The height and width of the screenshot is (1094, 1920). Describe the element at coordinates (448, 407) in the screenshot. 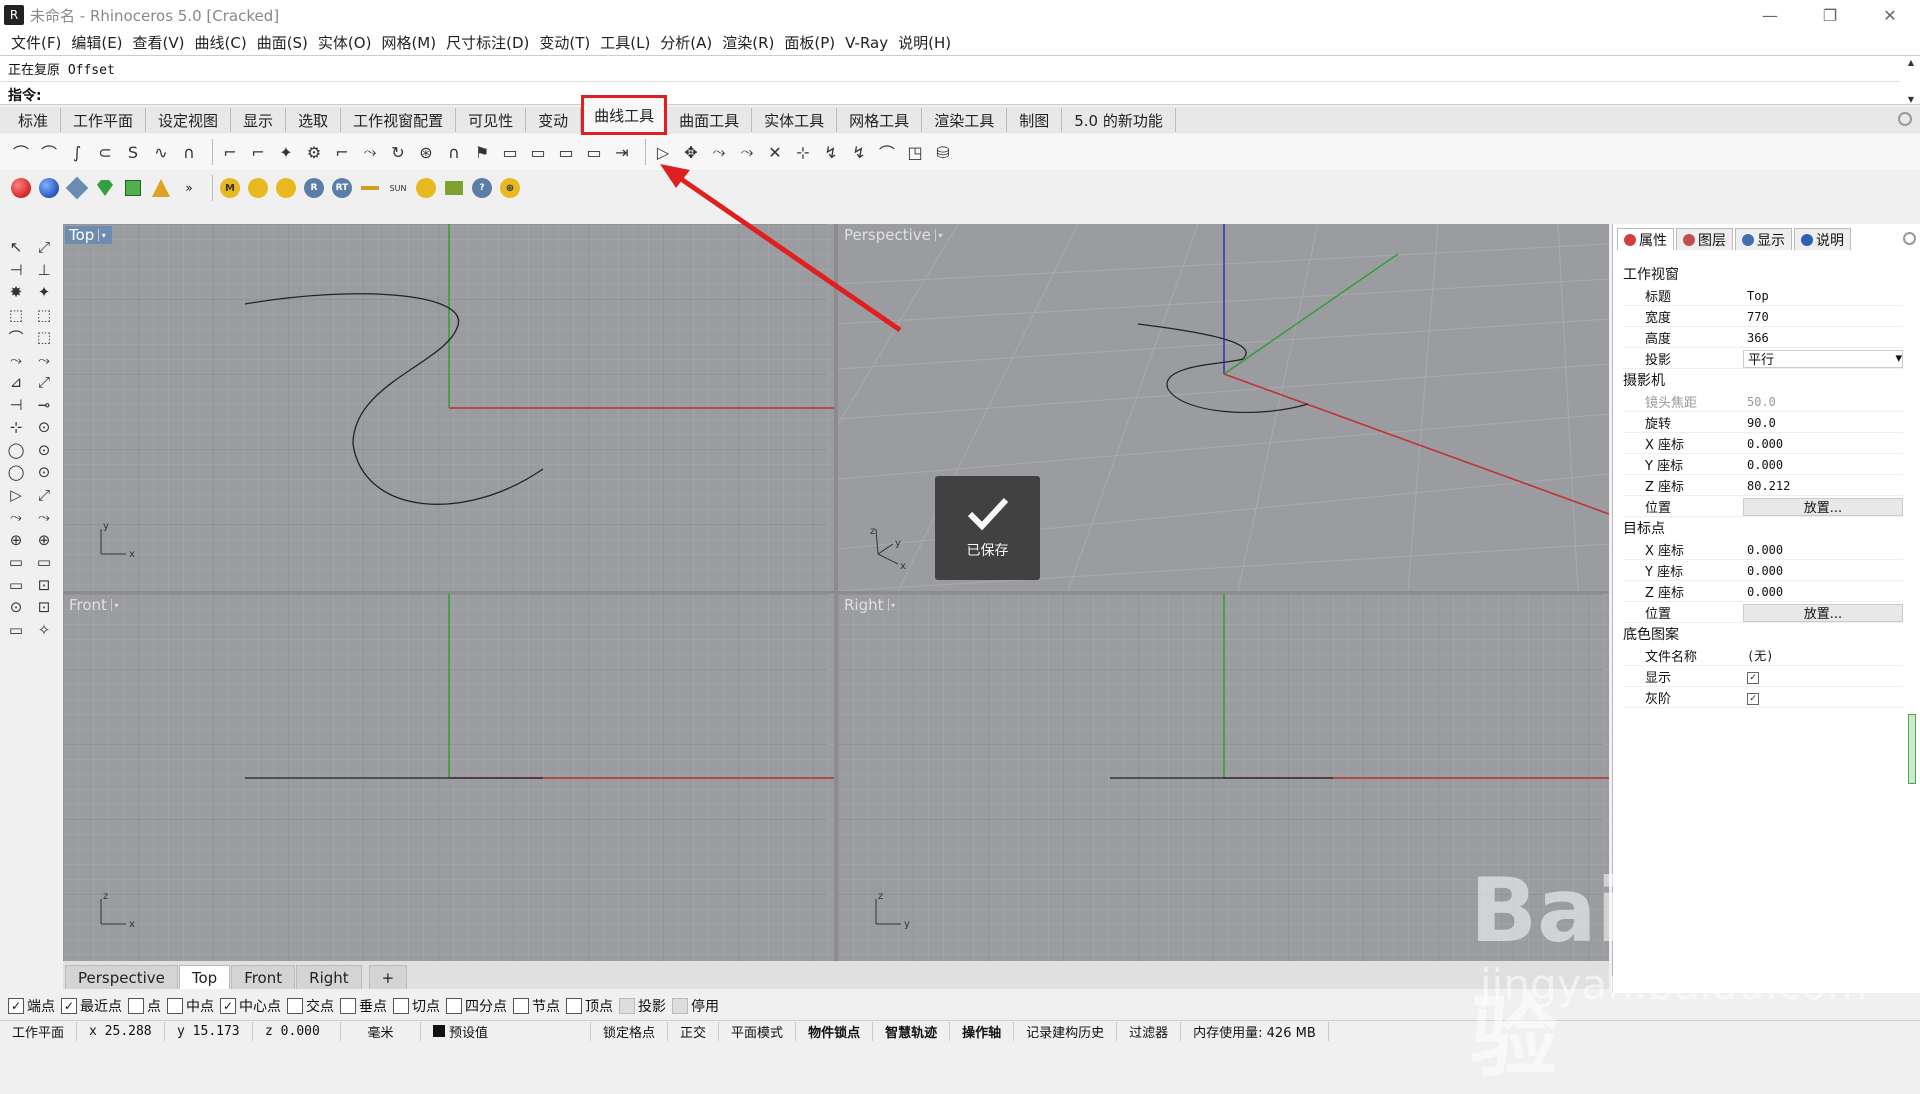

I see `top-viewport: Top ▾ y x` at that location.